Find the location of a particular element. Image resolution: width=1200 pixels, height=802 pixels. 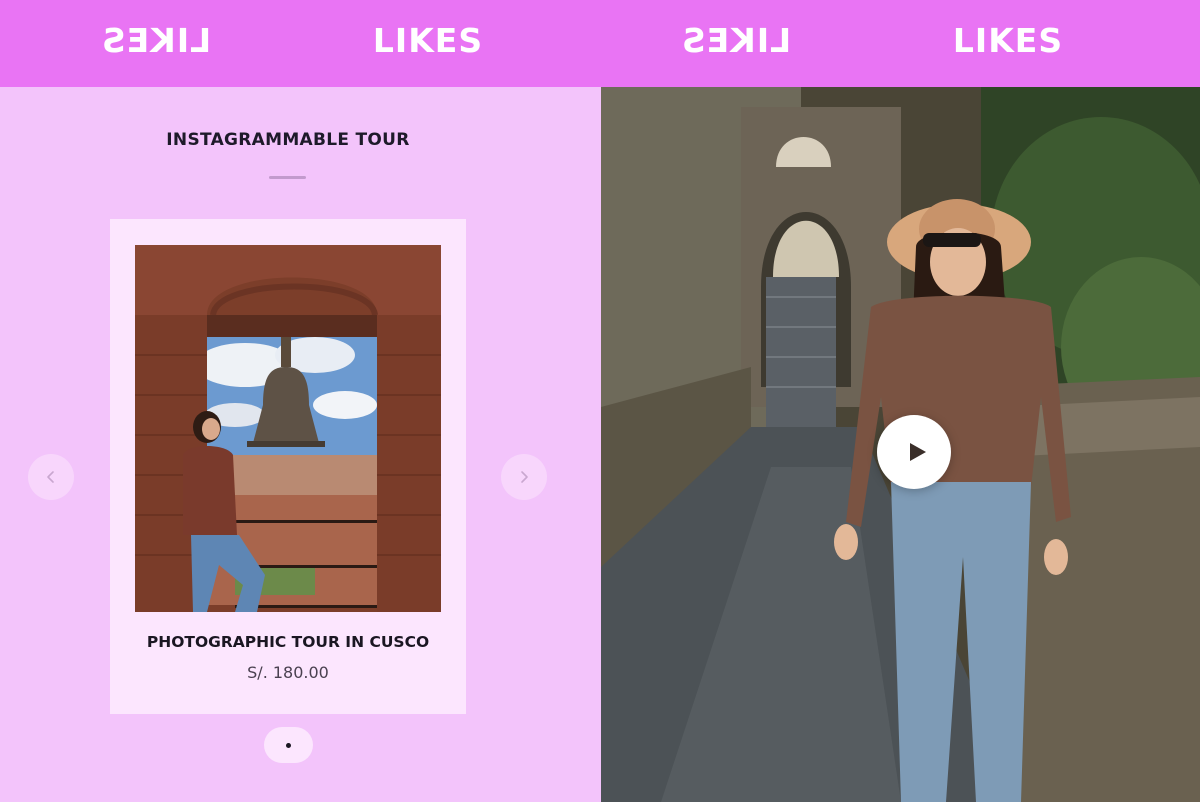

carousel-prev-button is located at coordinates (51, 477).